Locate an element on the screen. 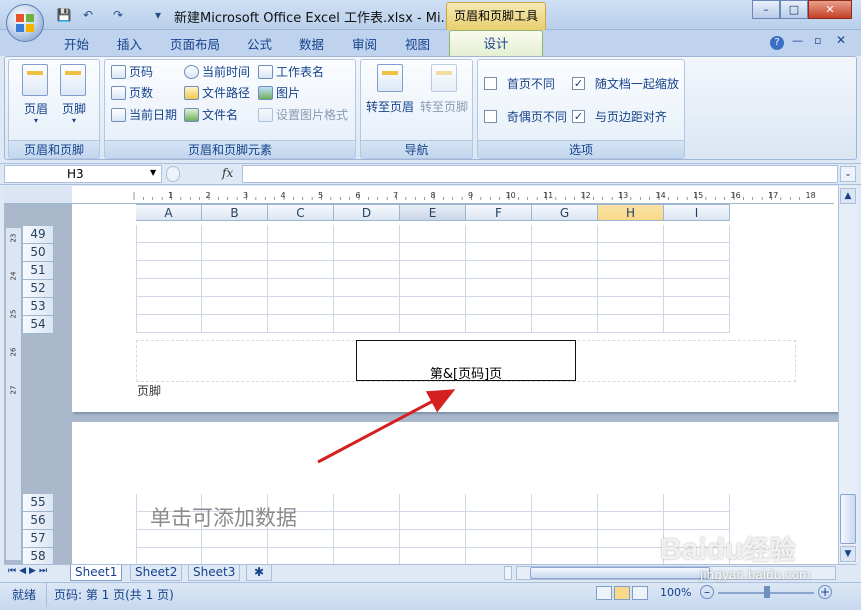 The height and width of the screenshot is (610, 861). row-header-51: 51 is located at coordinates (38, 271).